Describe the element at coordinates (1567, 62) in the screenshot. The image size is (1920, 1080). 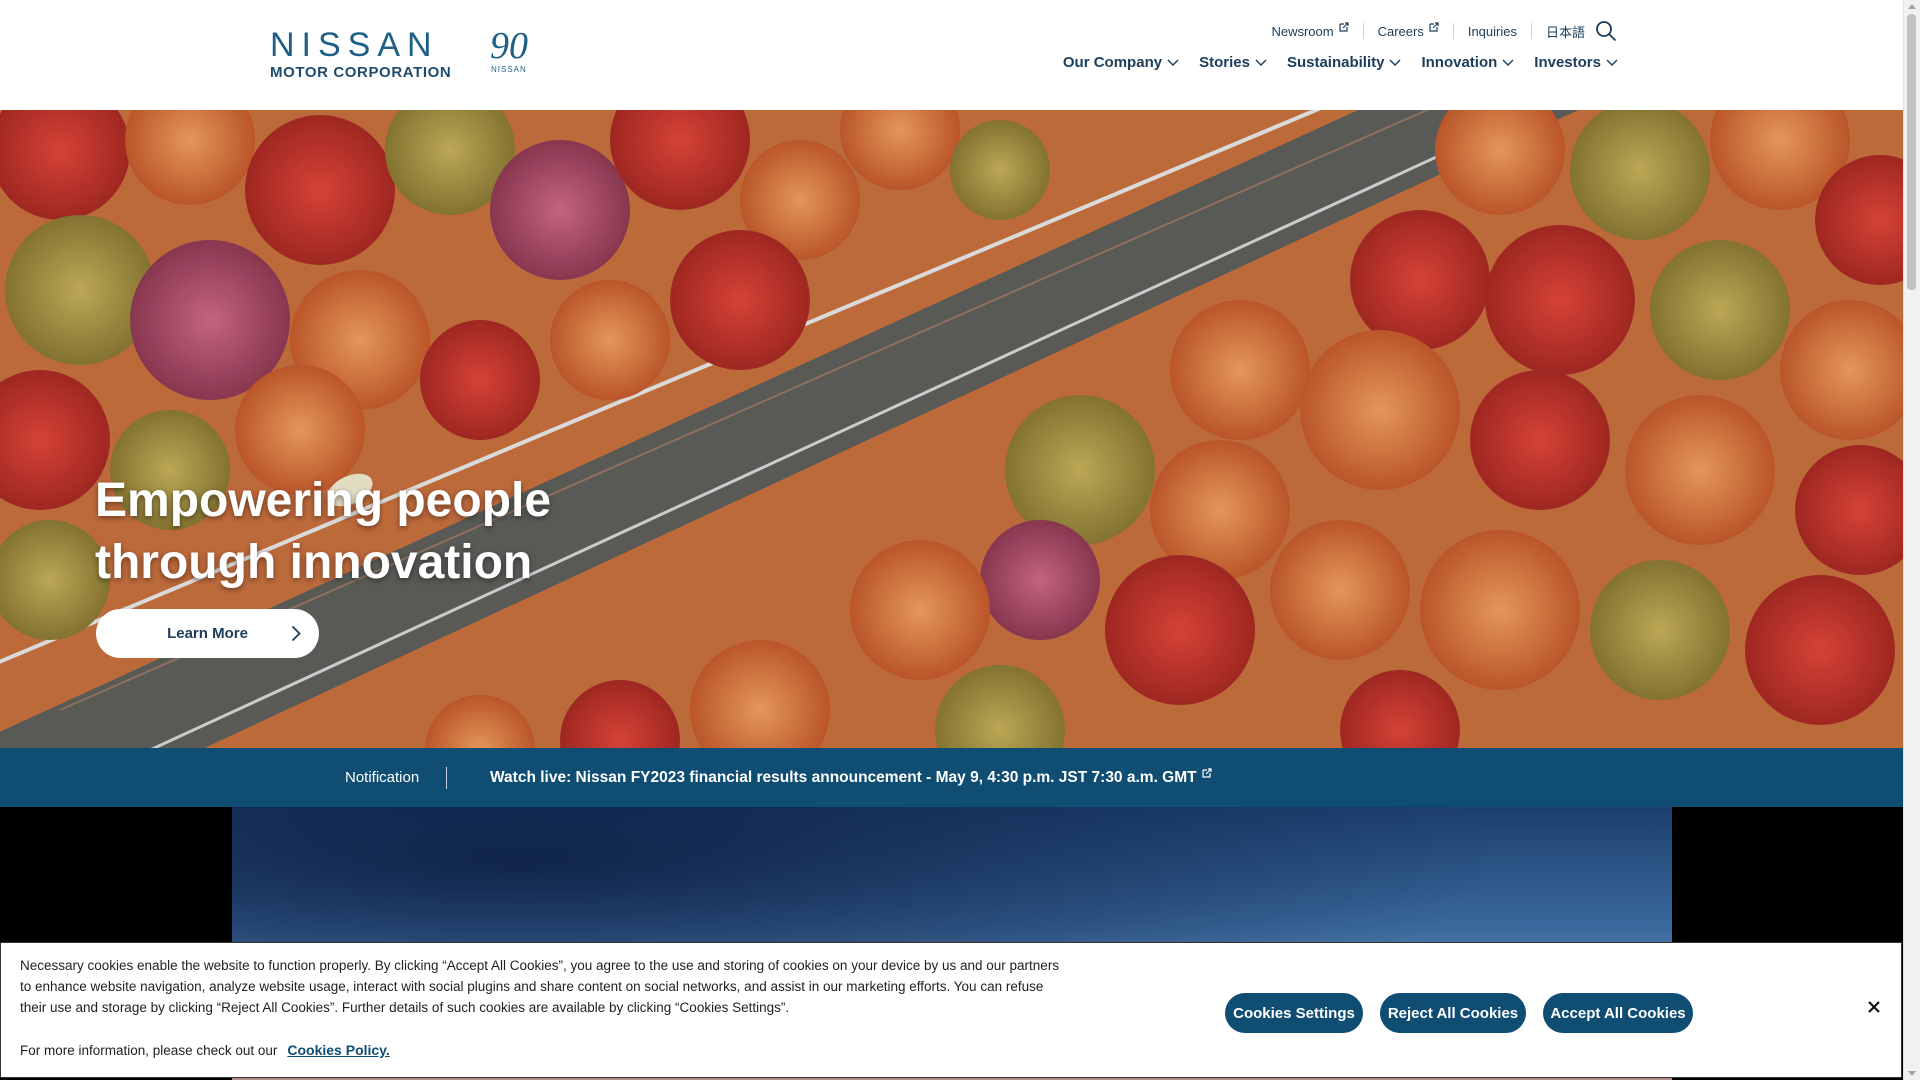
I see `nav-label-investors: Investors` at that location.